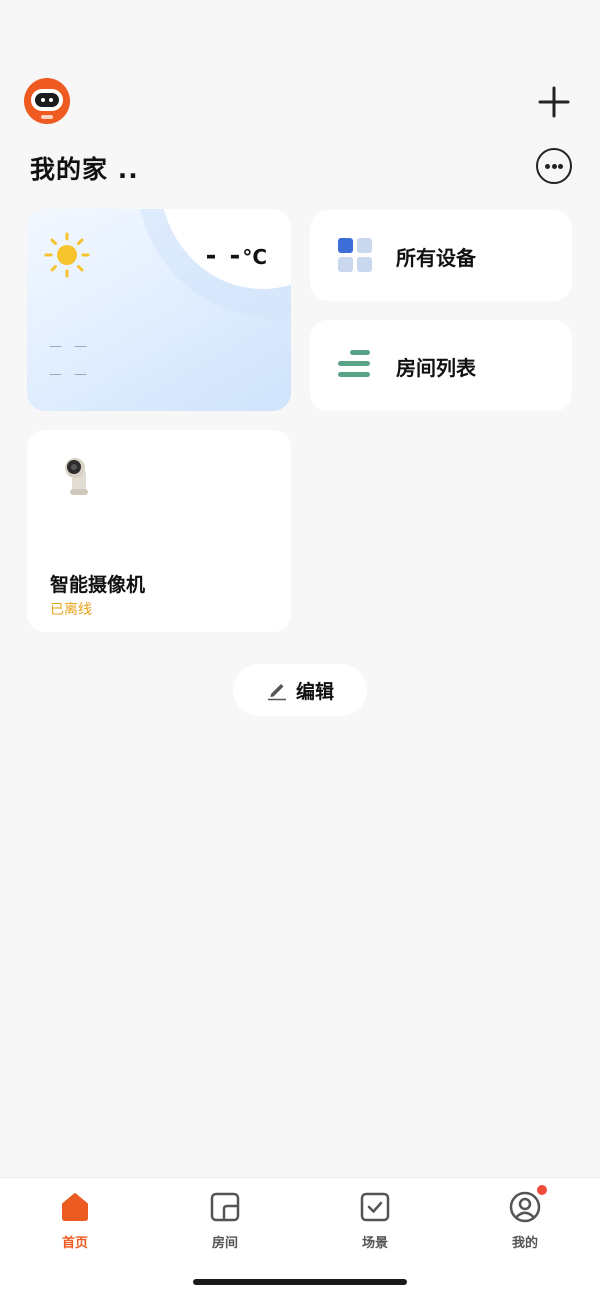 This screenshot has width=600, height=1299. I want to click on avatar-visor, so click(47, 100).